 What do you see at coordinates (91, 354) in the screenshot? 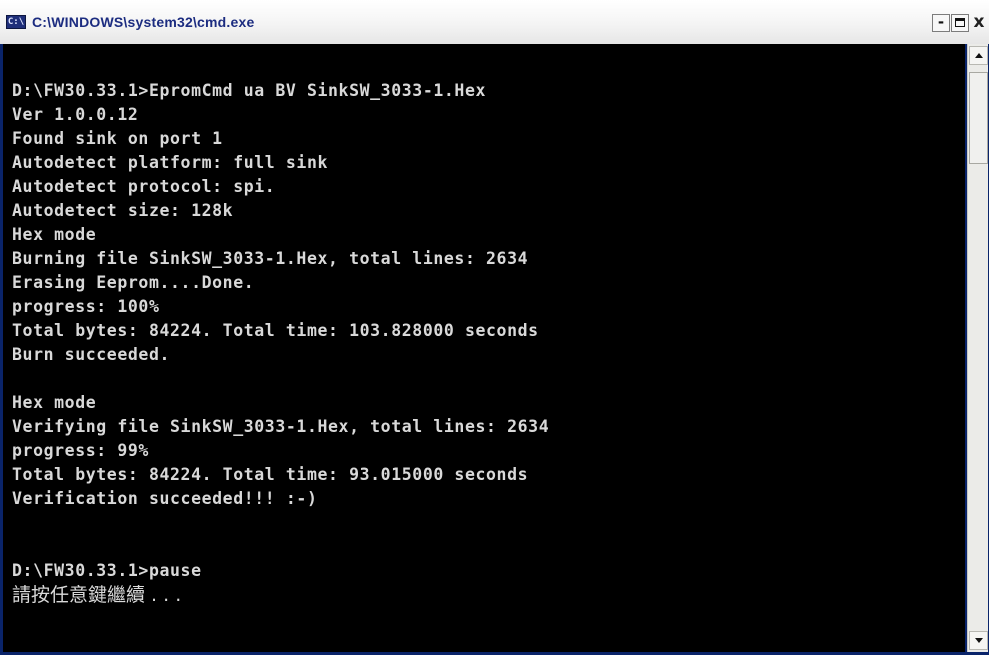
I see `console-line: Burn succeeded.` at bounding box center [91, 354].